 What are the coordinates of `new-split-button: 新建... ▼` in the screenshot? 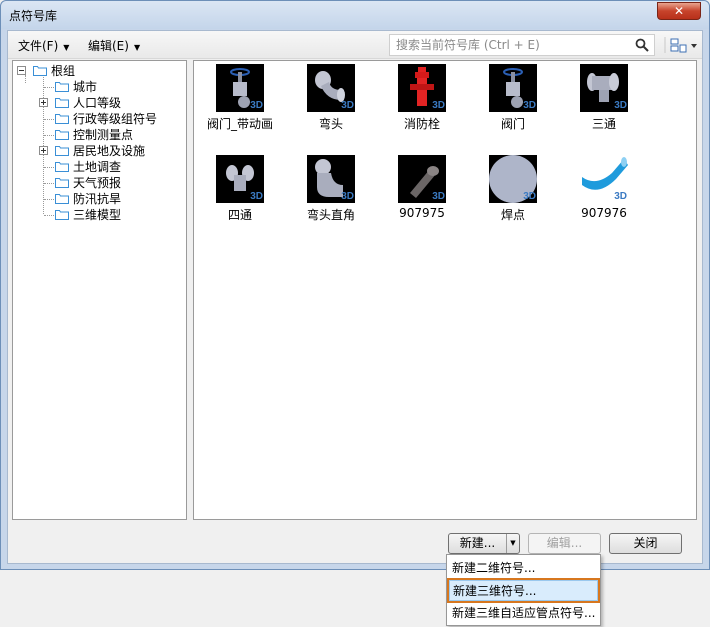 It's located at (484, 543).